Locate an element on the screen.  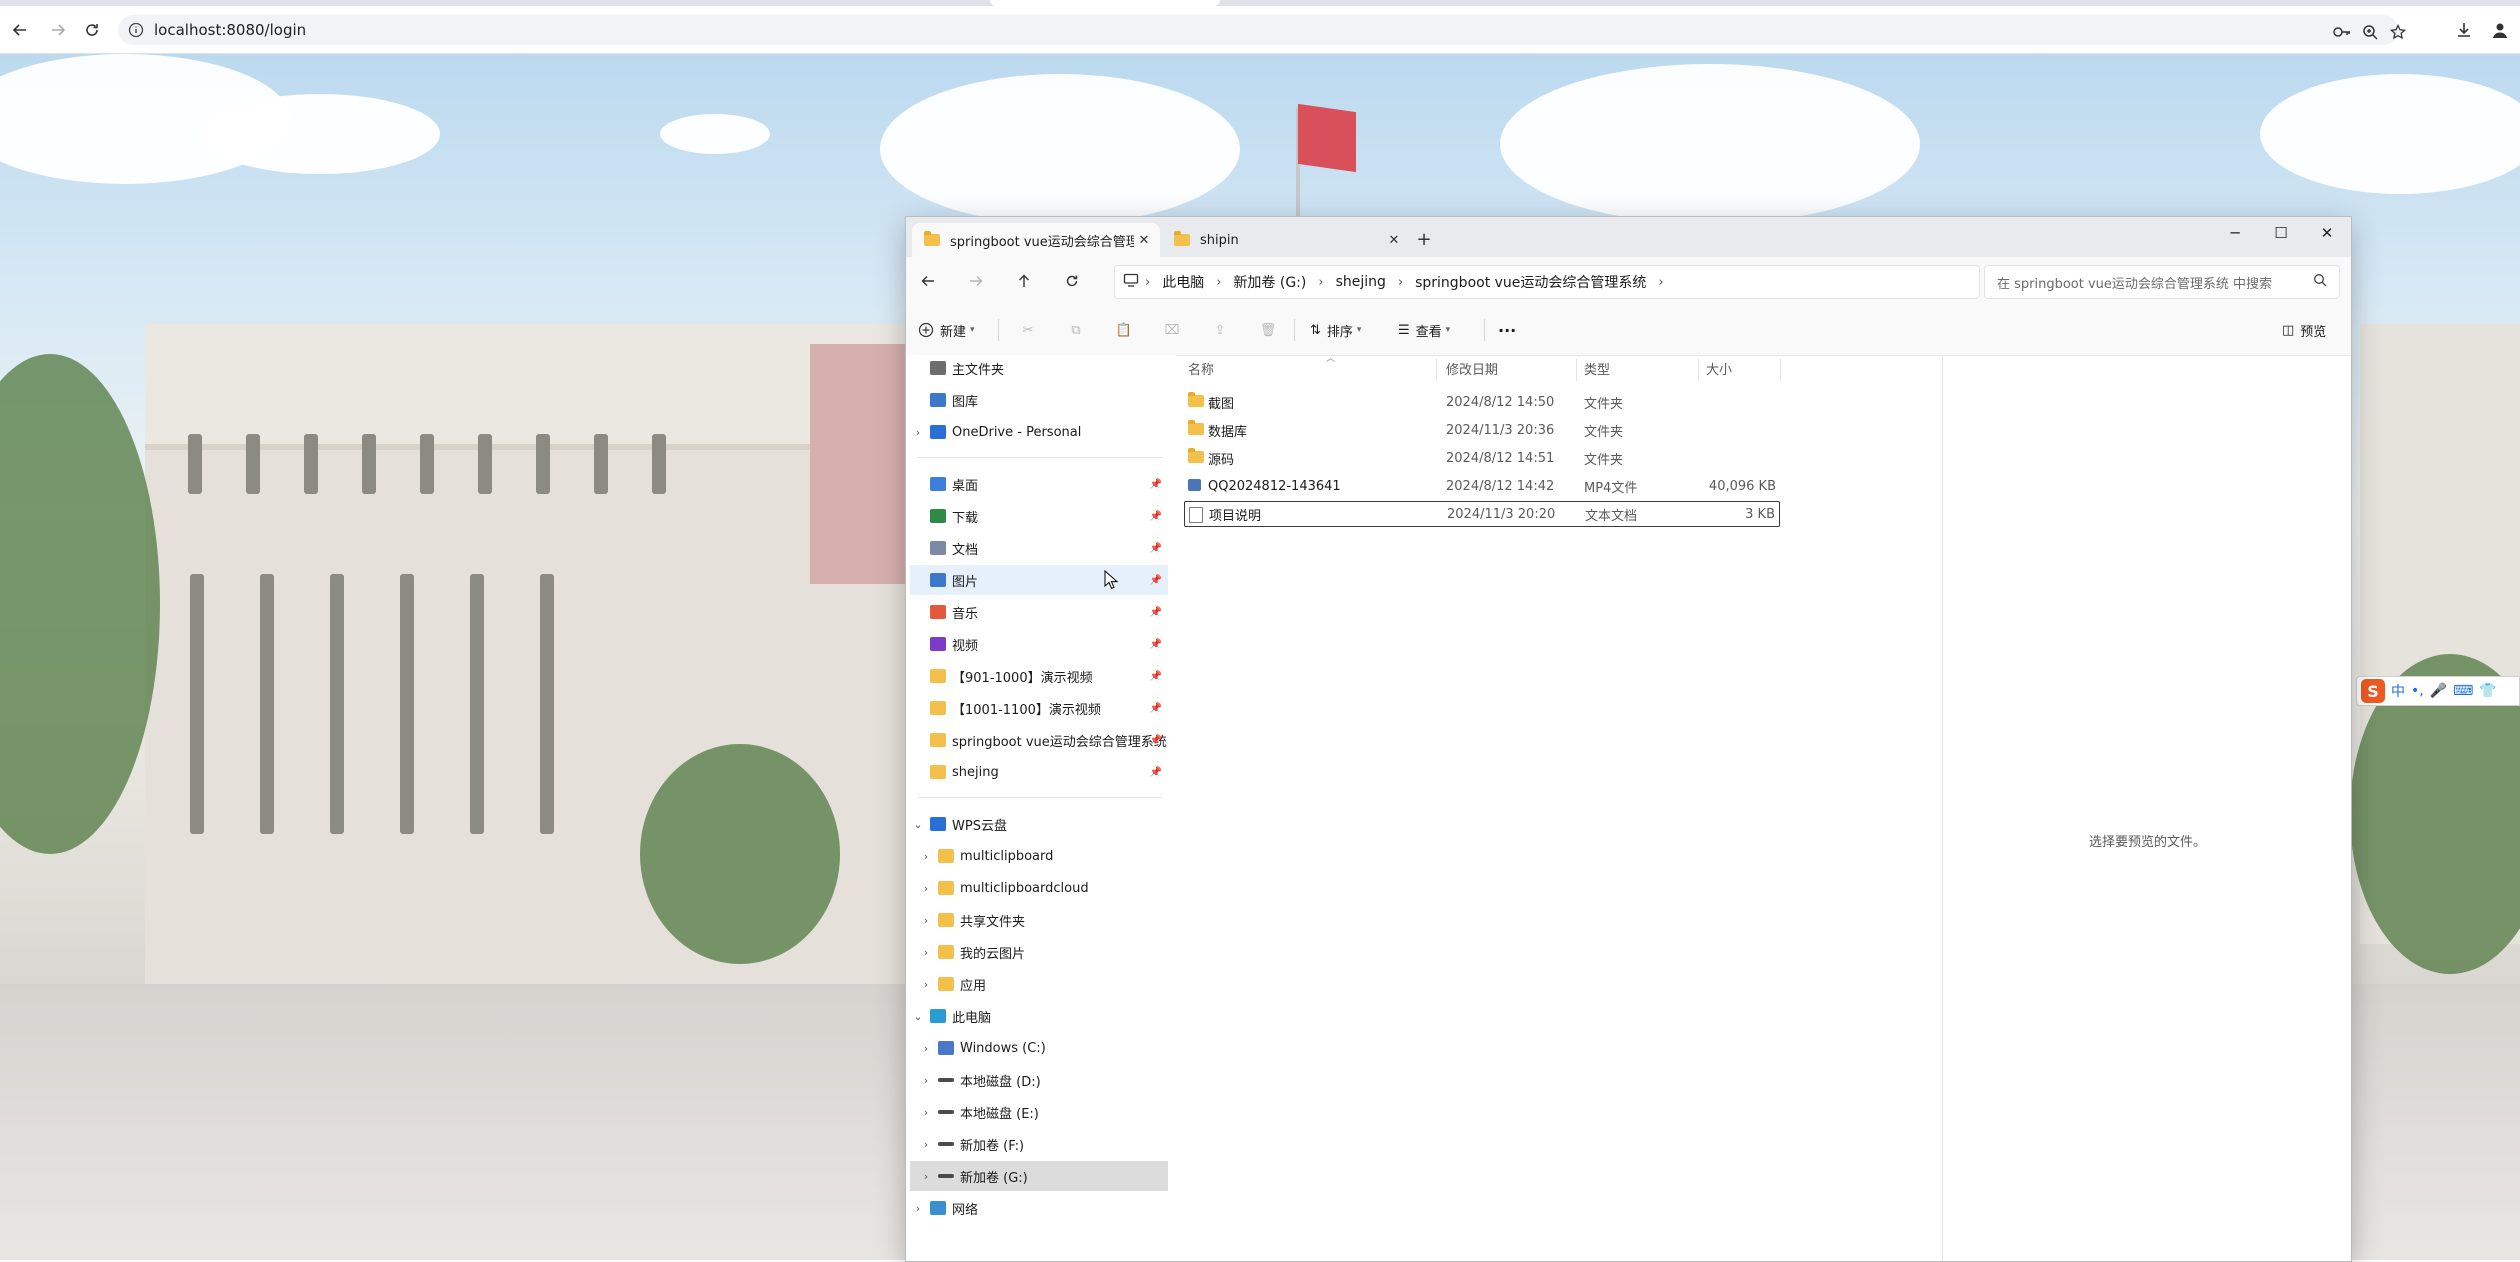
sidebar-item-drive-2: › 本地磁盘 (E:) is located at coordinates (1039, 1112).